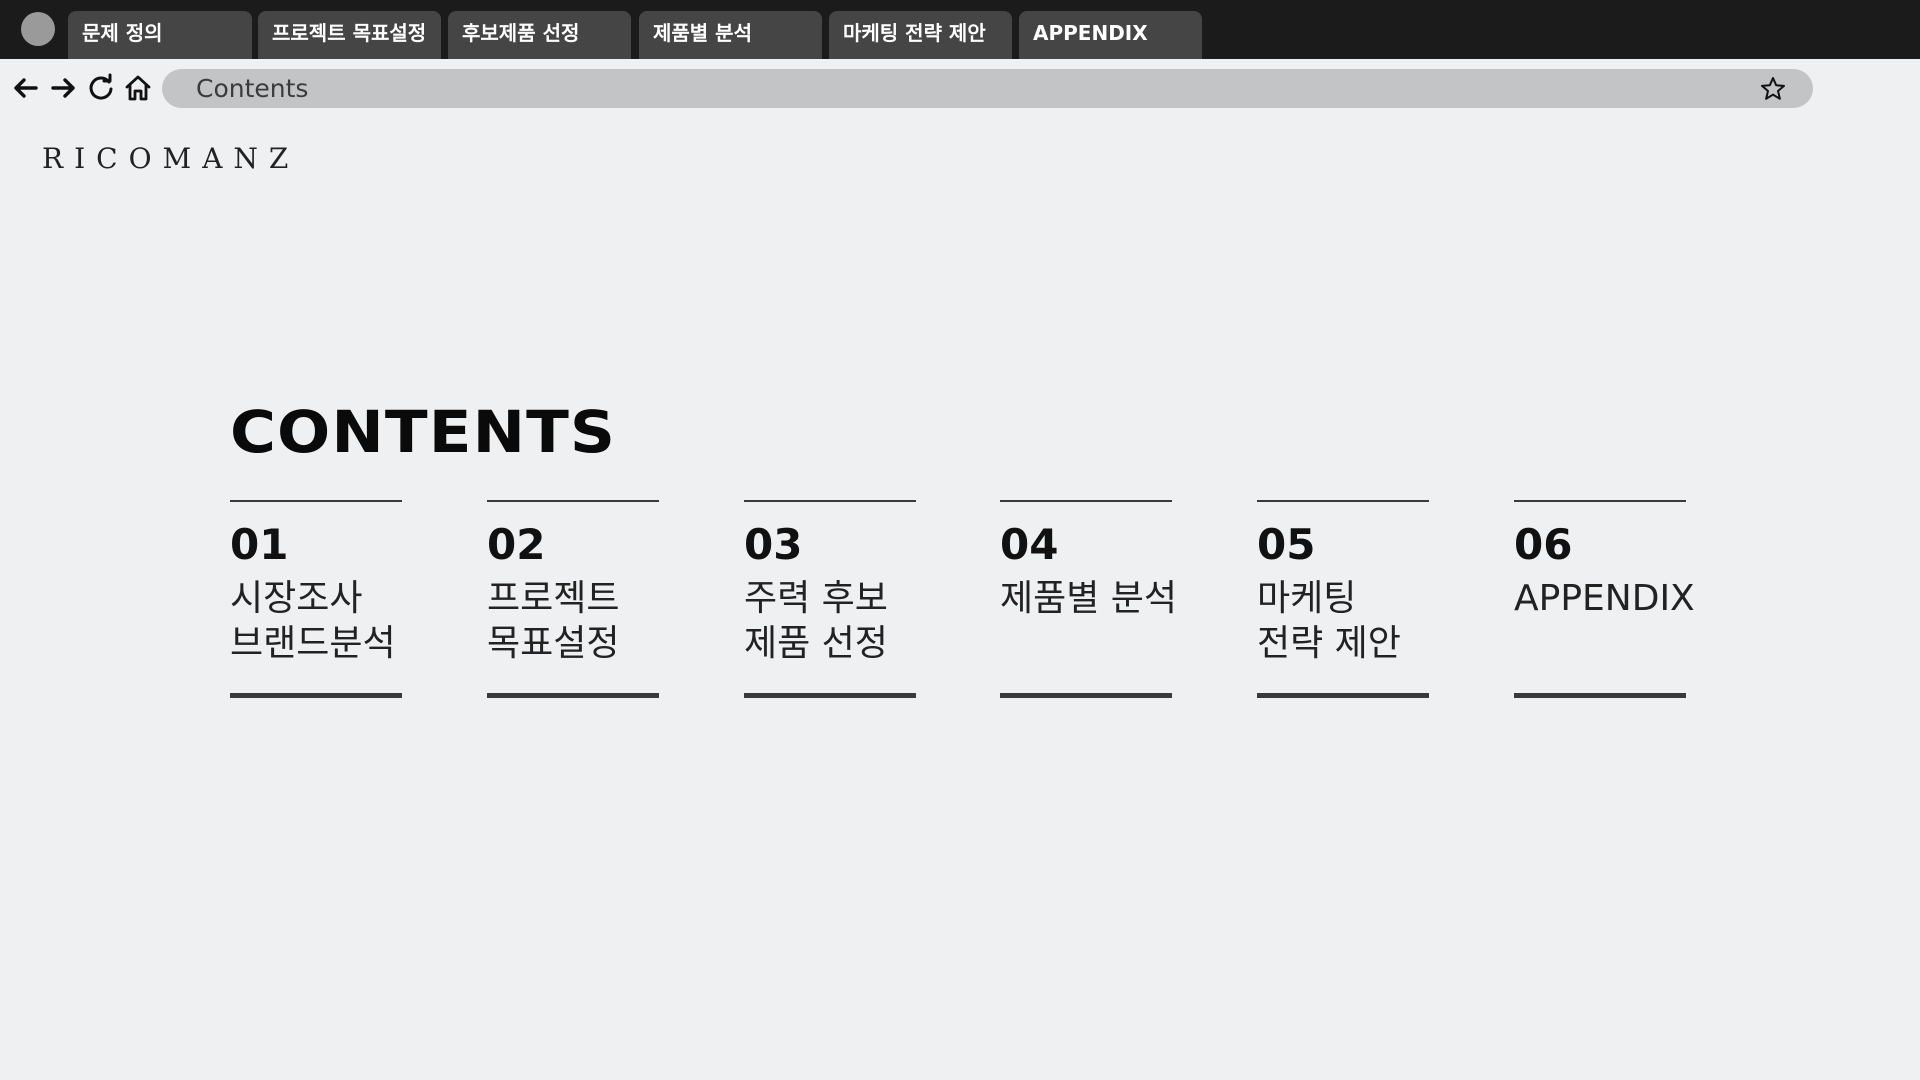 This screenshot has height=1080, width=1920. I want to click on contents-item-03: 03 주력 후보 제품 선정, so click(830, 600).